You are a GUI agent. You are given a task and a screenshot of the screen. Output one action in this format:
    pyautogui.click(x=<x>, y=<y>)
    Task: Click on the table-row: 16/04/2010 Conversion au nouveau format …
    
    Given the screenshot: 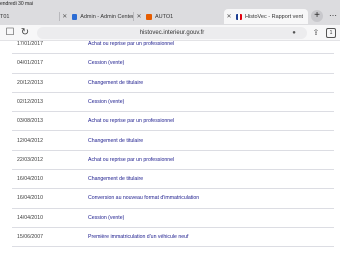 What is the action you would take?
    pyautogui.click(x=173, y=199)
    